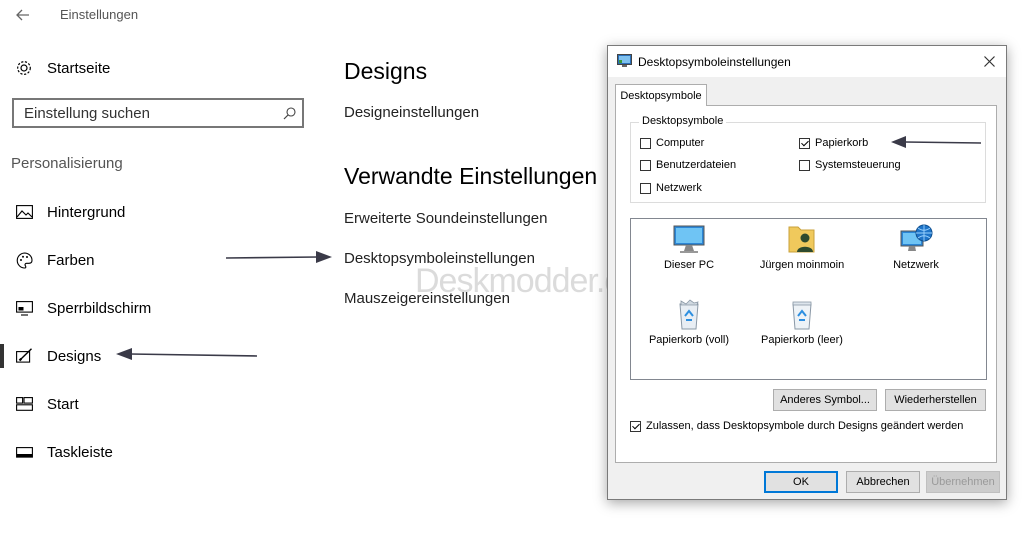 The height and width of the screenshot is (555, 1023). I want to click on related-settings-heading: Verwandte Einstellungen, so click(471, 176).